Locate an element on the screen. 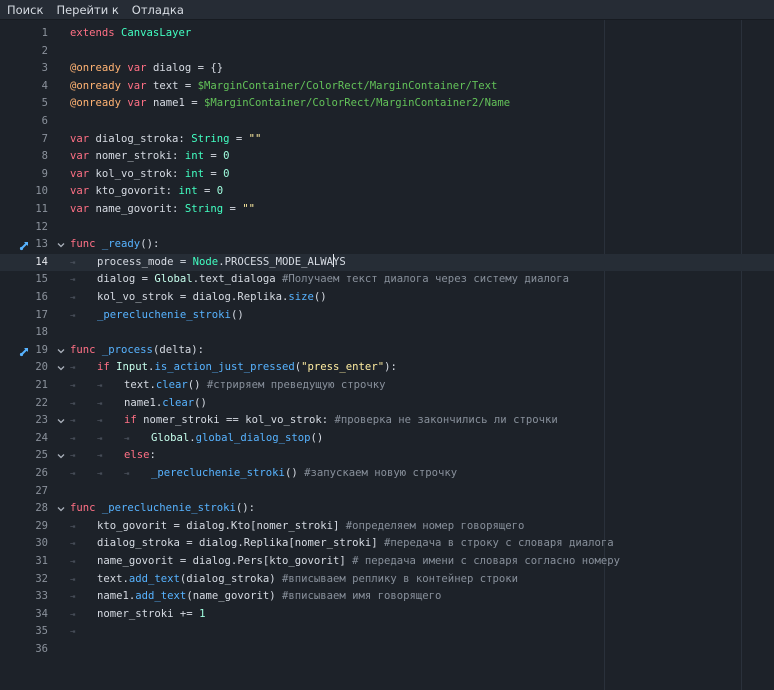 Image resolution: width=774 pixels, height=690 pixels. code-token: : is located at coordinates (152, 455).